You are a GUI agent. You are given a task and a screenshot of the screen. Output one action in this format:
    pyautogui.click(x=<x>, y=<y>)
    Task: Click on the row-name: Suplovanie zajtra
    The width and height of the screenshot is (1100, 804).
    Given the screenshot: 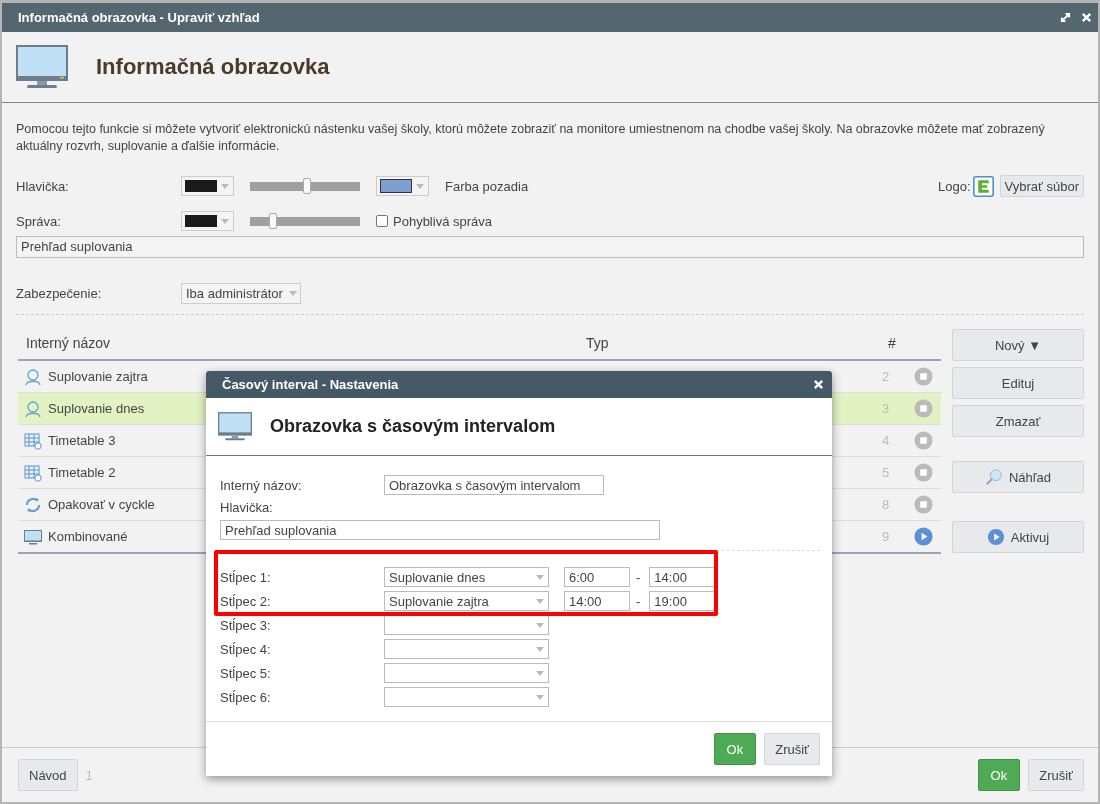 What is the action you would take?
    pyautogui.click(x=98, y=376)
    